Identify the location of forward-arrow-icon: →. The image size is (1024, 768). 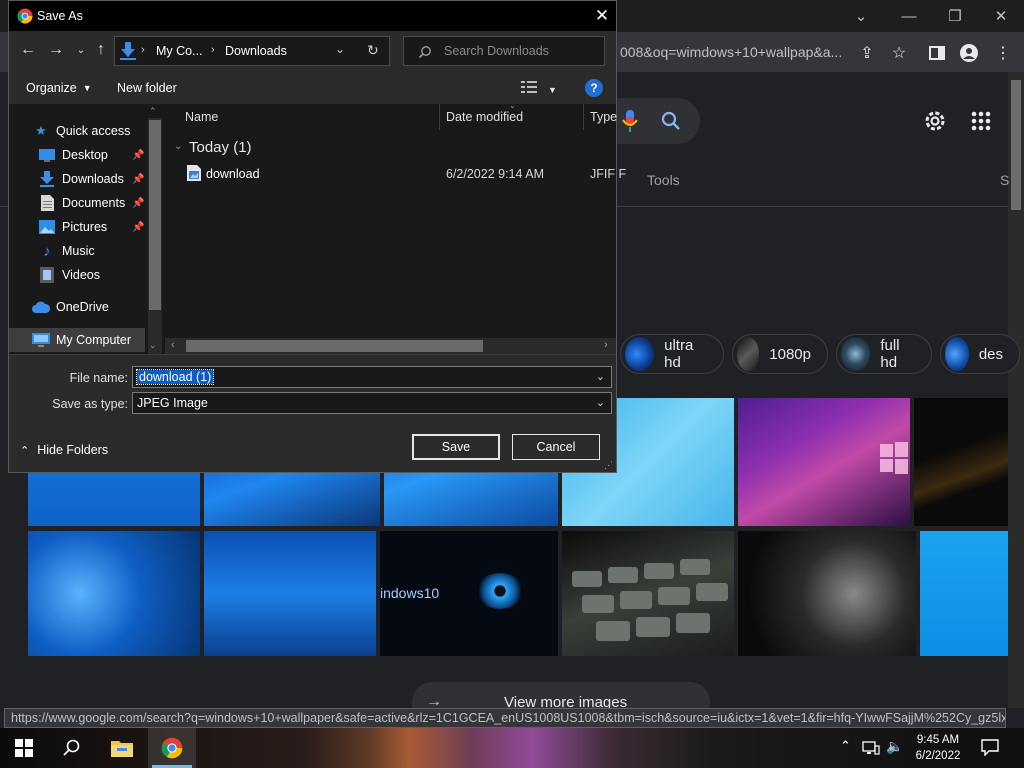
(56, 50).